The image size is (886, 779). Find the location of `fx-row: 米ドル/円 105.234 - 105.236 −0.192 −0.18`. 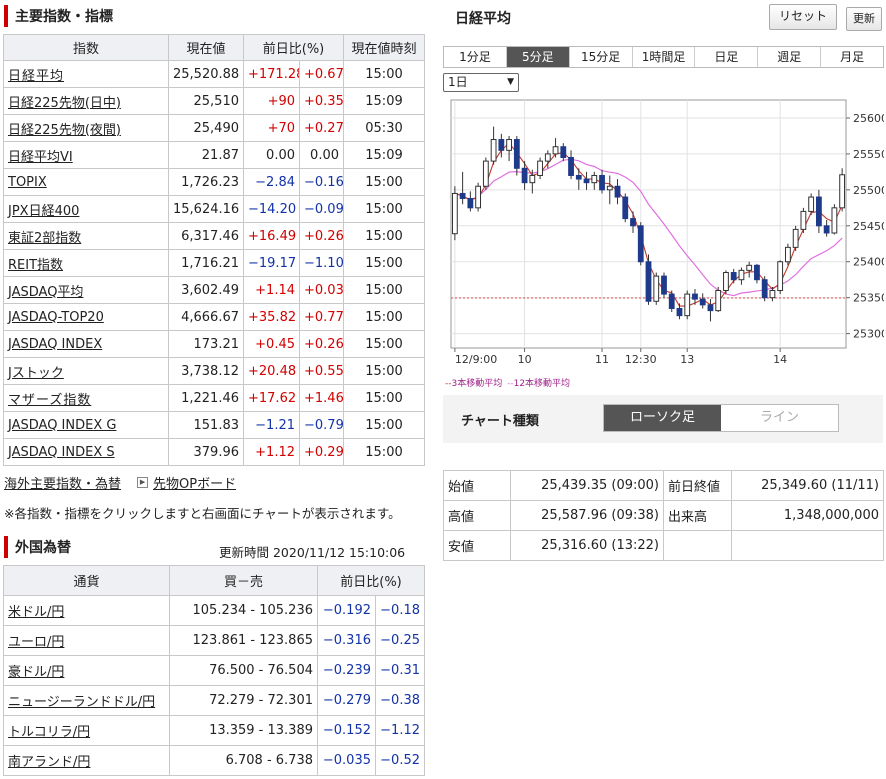

fx-row: 米ドル/円 105.234 - 105.236 −0.192 −0.18 is located at coordinates (214, 610).